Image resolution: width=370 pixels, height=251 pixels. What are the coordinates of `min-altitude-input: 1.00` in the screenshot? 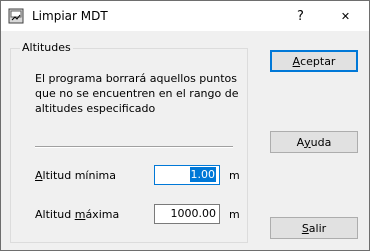 It's located at (187, 175).